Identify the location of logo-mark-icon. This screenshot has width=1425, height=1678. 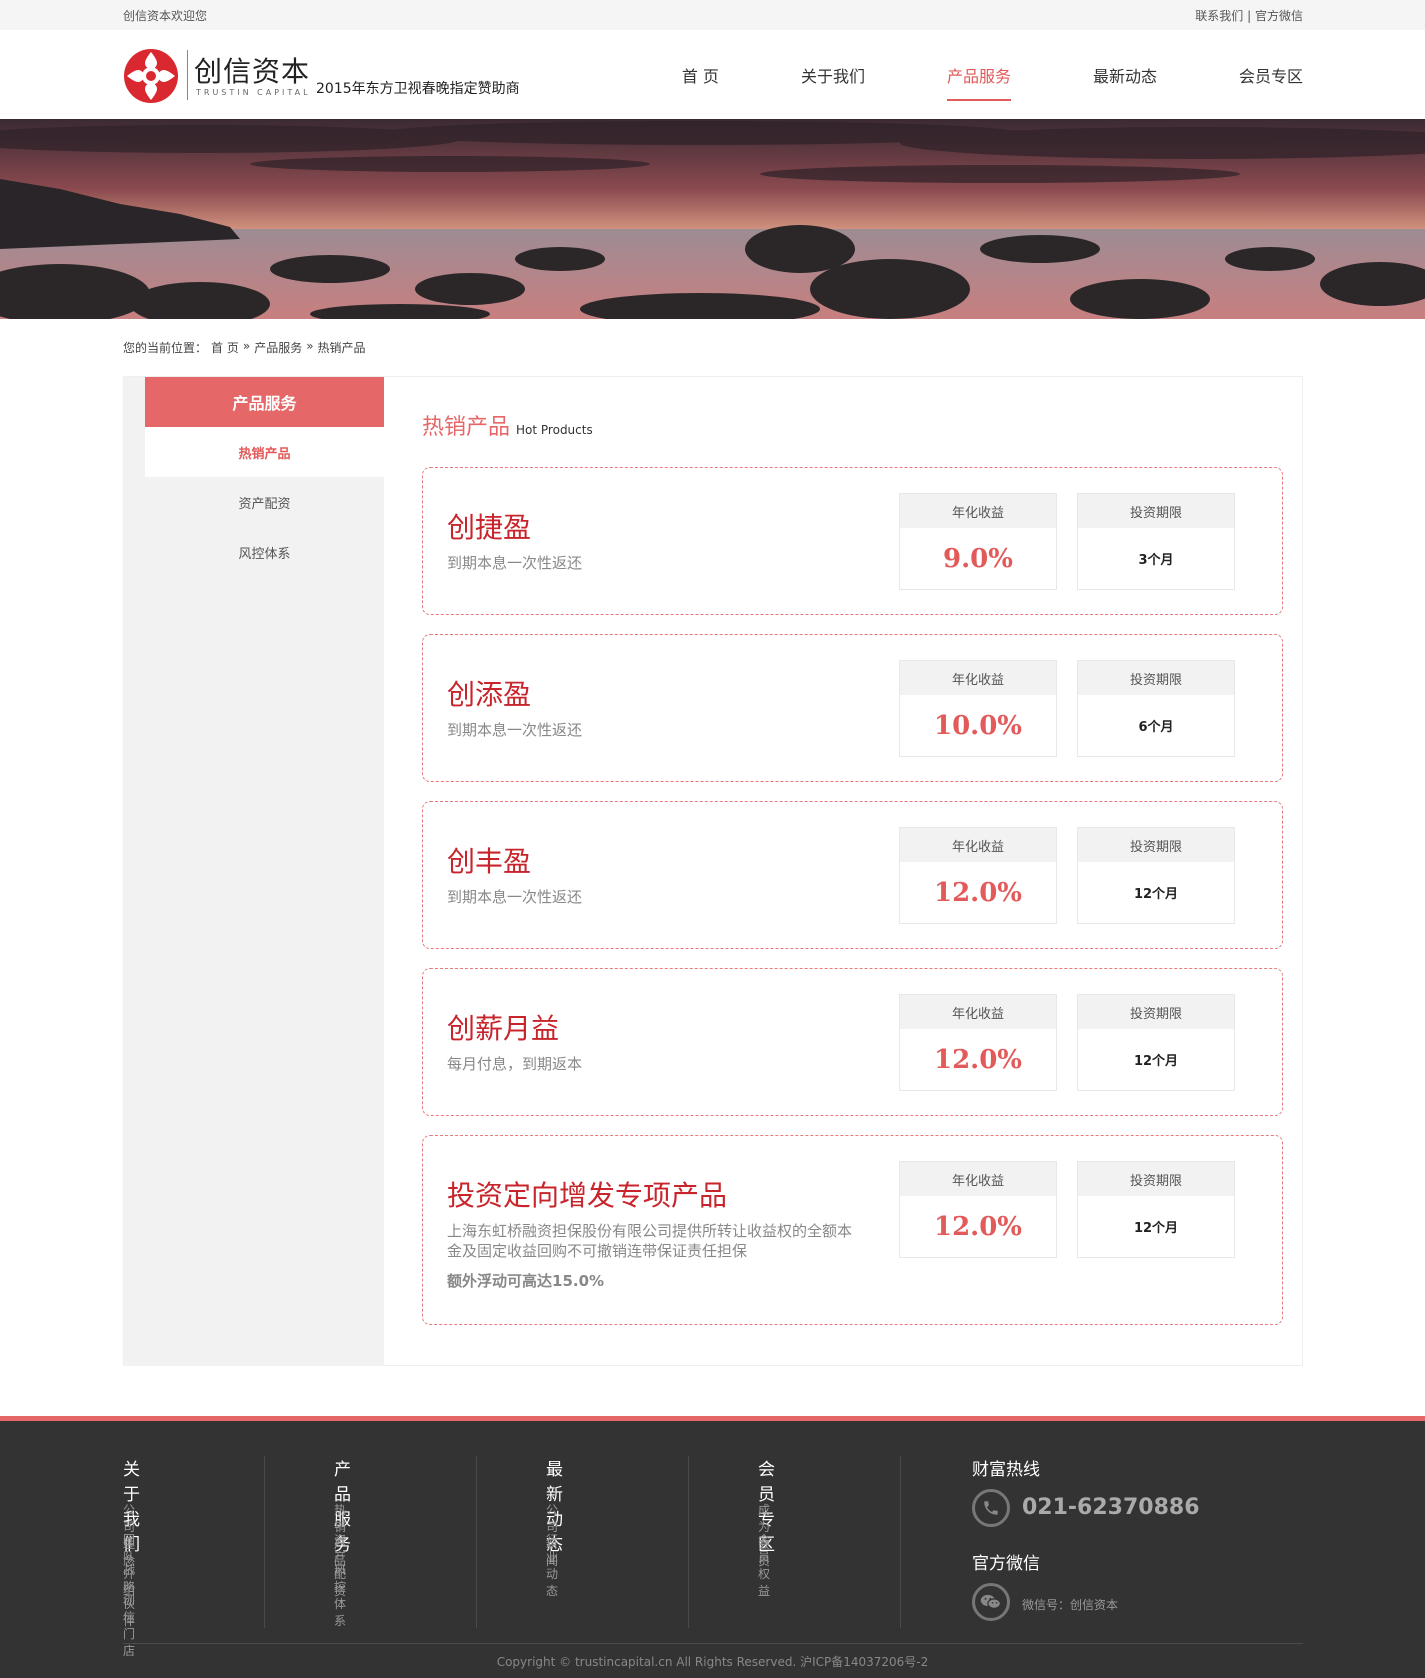
(151, 76).